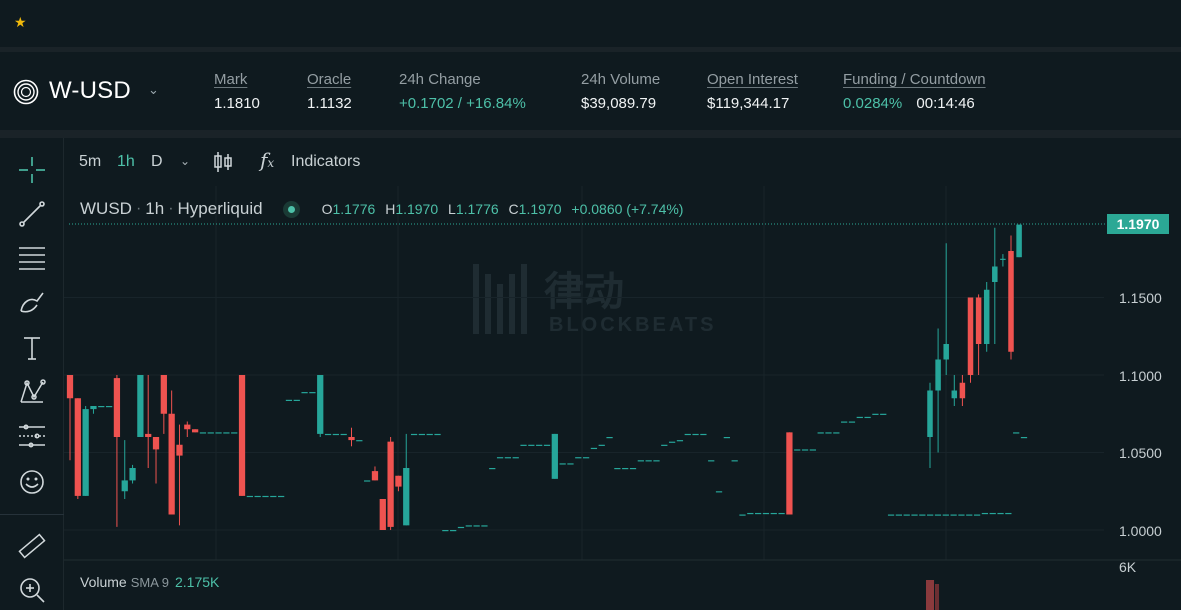  I want to click on ohlc-change: +0.0860 (+7.74%), so click(627, 209).